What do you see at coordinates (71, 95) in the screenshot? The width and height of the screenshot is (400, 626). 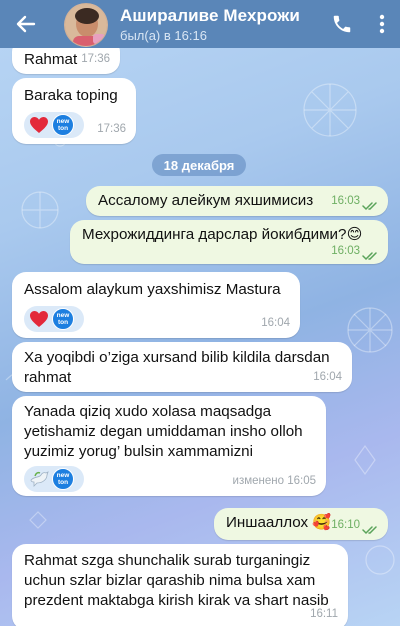 I see `message-text: Baraka toping` at bounding box center [71, 95].